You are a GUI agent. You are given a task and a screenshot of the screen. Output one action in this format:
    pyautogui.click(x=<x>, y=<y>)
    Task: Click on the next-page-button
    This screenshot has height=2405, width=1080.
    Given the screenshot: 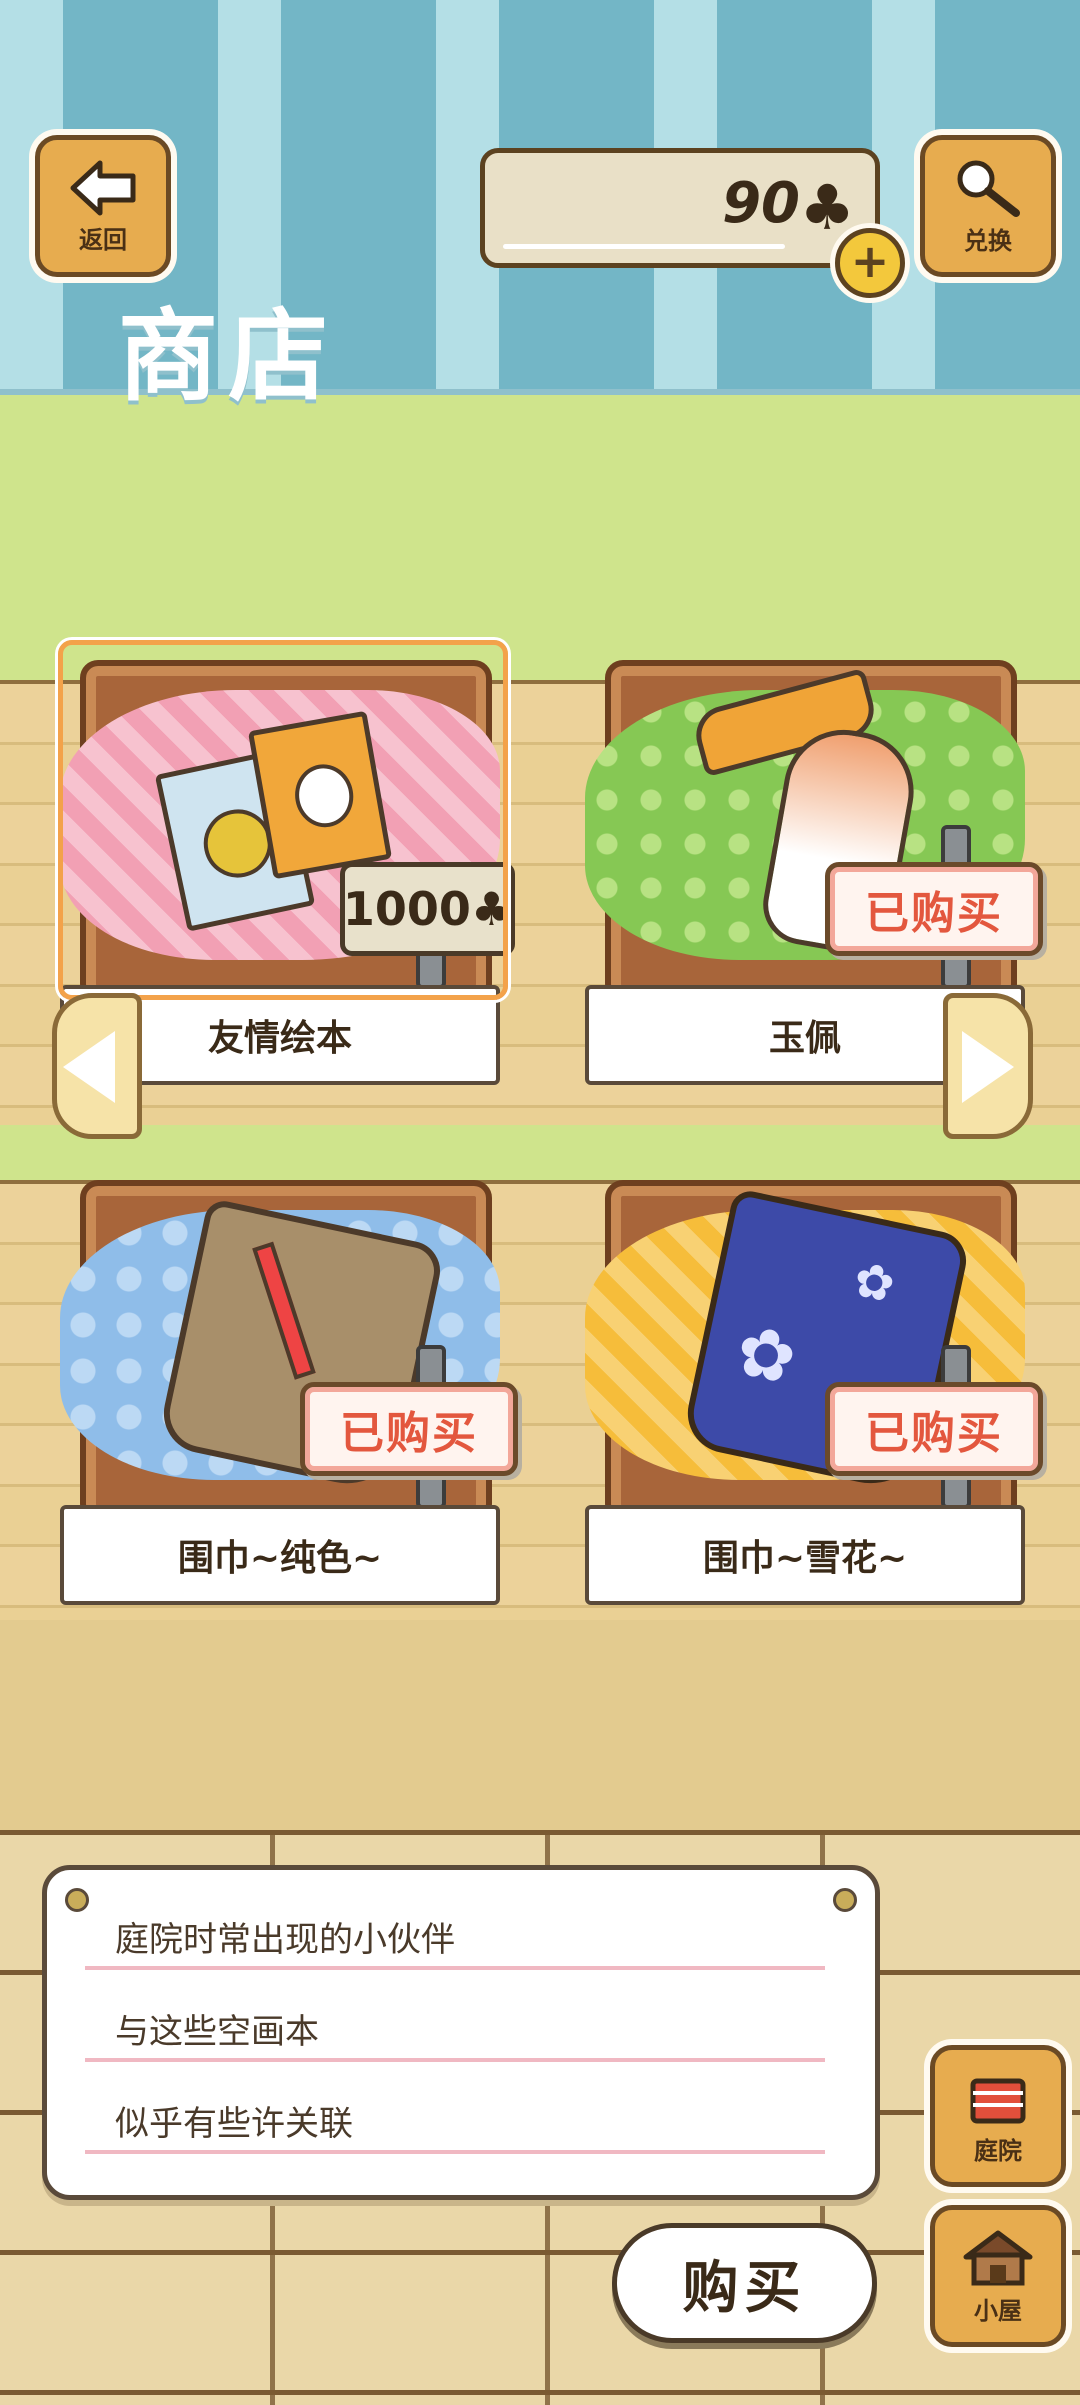 What is the action you would take?
    pyautogui.click(x=988, y=1066)
    